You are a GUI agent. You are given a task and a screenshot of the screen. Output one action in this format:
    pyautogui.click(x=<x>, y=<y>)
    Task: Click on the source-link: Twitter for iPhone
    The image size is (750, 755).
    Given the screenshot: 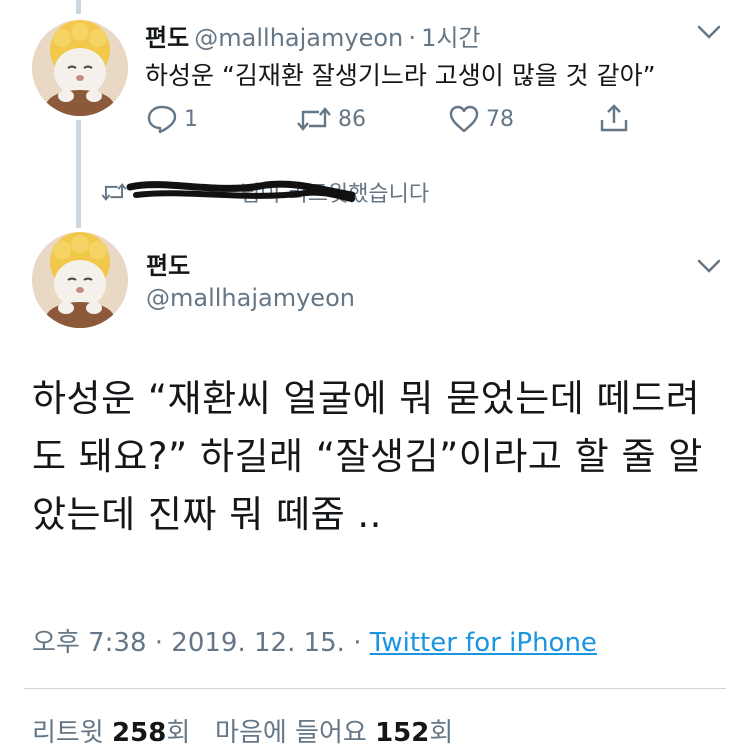 What is the action you would take?
    pyautogui.click(x=483, y=643)
    